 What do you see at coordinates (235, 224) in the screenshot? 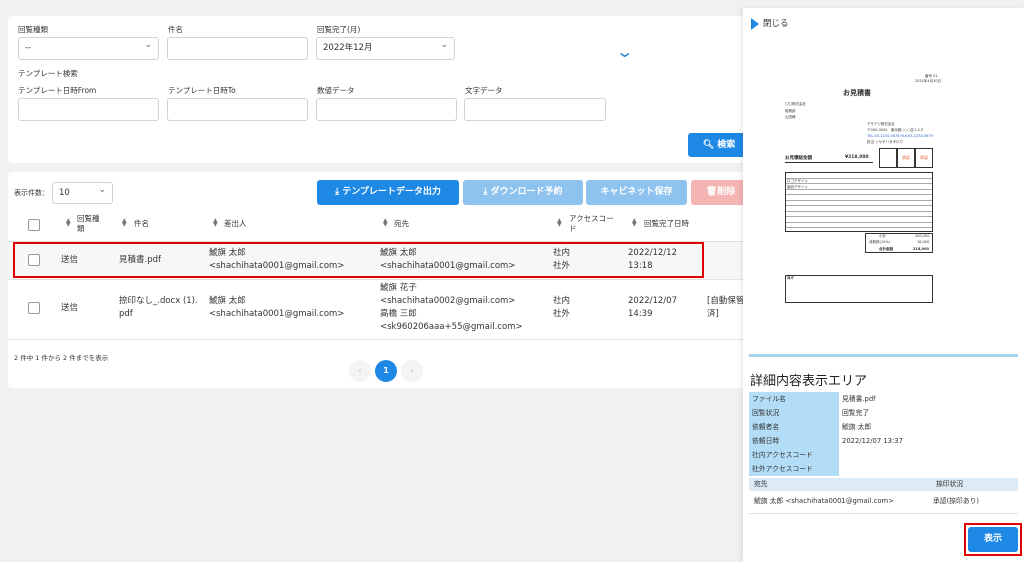
I see `col-sender-header: 差出人` at bounding box center [235, 224].